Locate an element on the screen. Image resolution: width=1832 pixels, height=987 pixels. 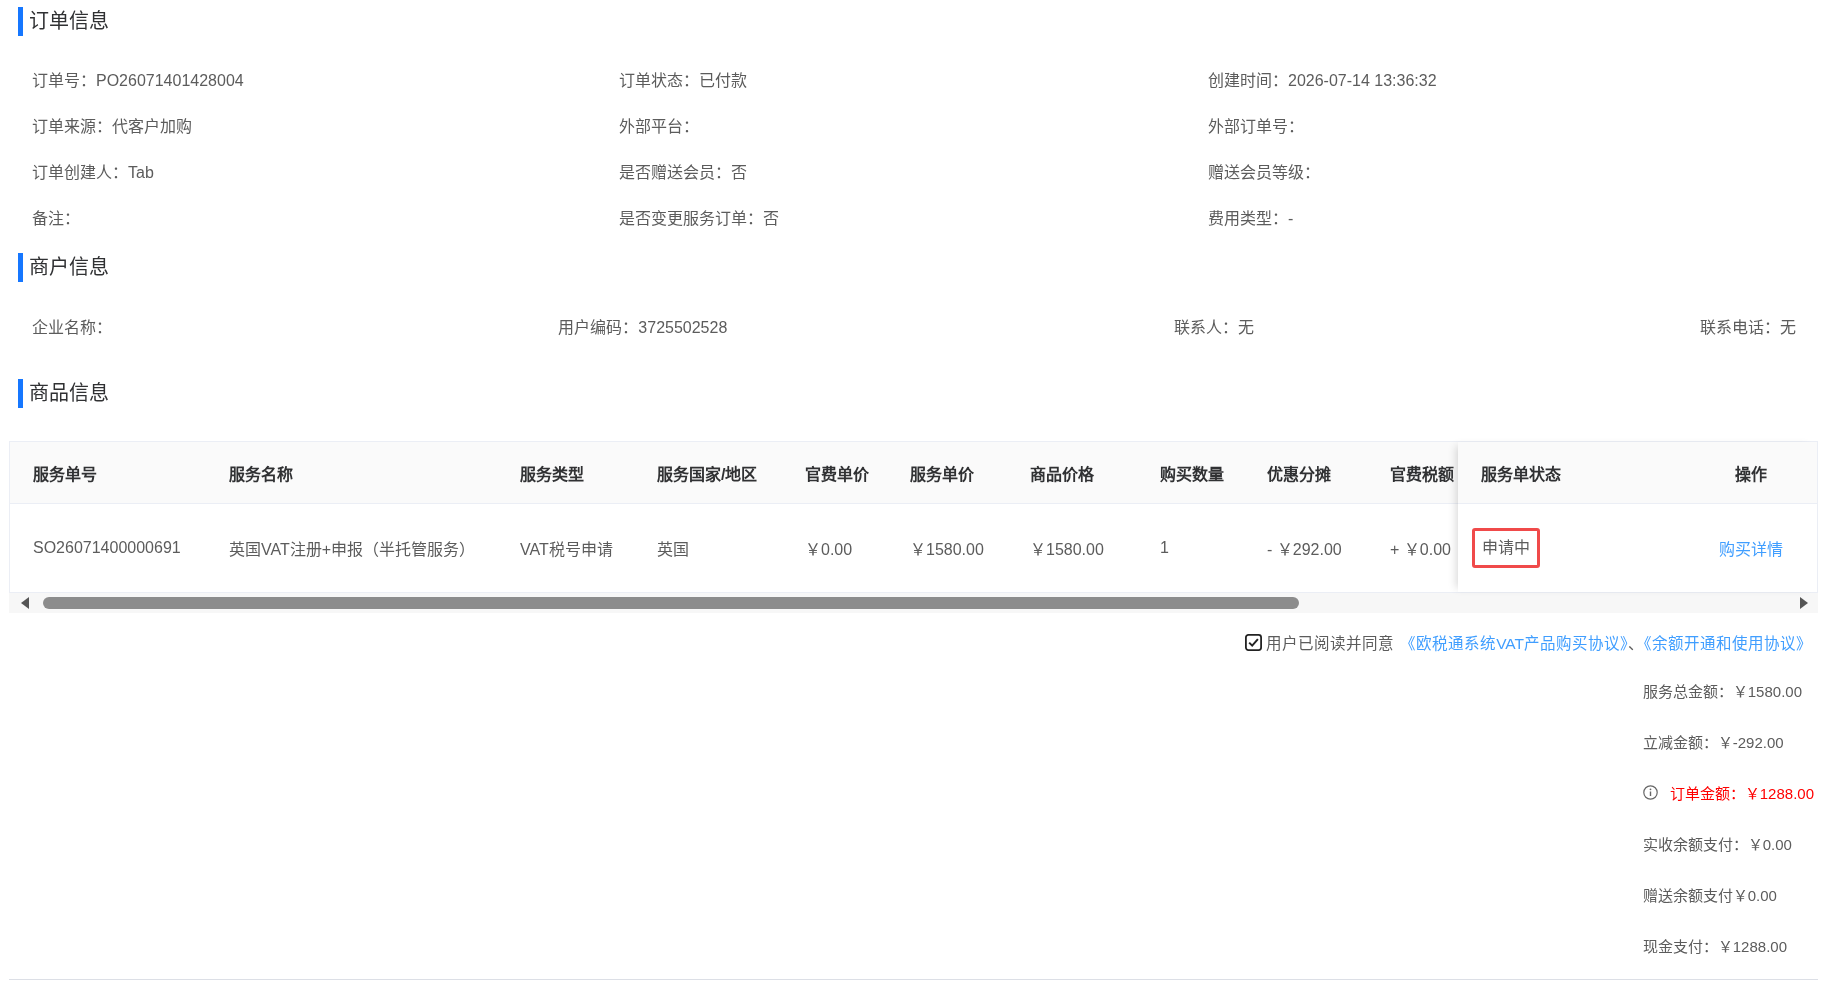
column-header: 操作 is located at coordinates (1750, 474).